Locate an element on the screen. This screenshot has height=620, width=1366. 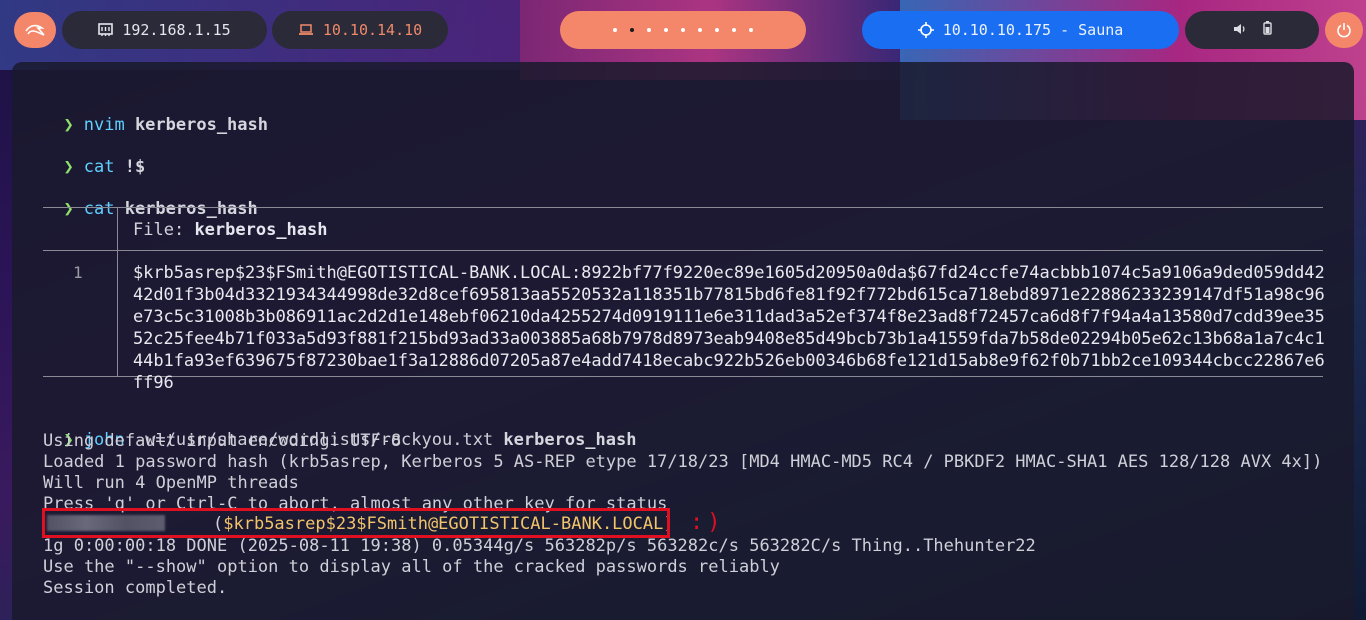
john-output-line: Session completed. is located at coordinates (135, 588).